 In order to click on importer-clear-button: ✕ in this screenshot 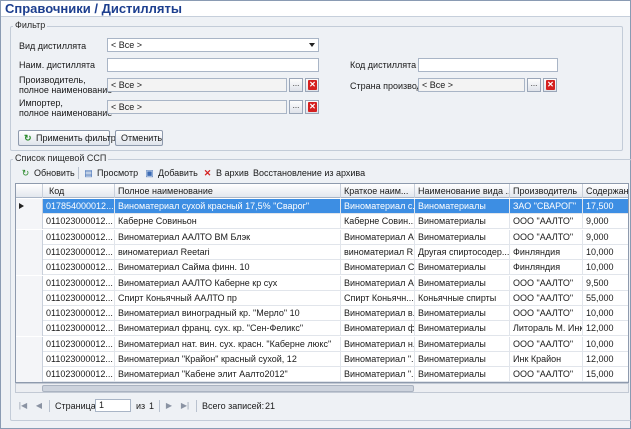, I will do `click(312, 107)`.